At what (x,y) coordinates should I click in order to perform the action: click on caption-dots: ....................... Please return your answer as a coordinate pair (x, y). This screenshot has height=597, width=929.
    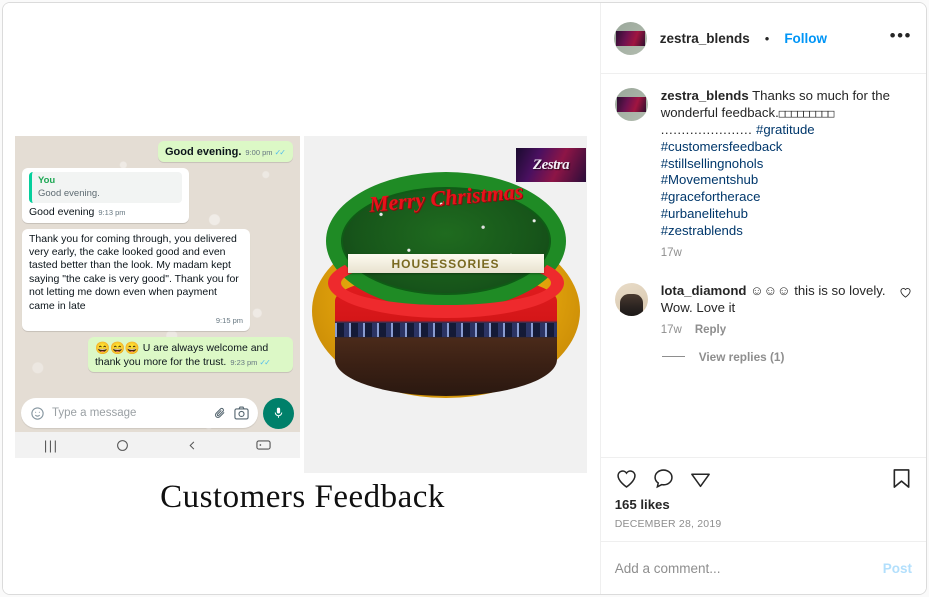
    Looking at the image, I should click on (706, 129).